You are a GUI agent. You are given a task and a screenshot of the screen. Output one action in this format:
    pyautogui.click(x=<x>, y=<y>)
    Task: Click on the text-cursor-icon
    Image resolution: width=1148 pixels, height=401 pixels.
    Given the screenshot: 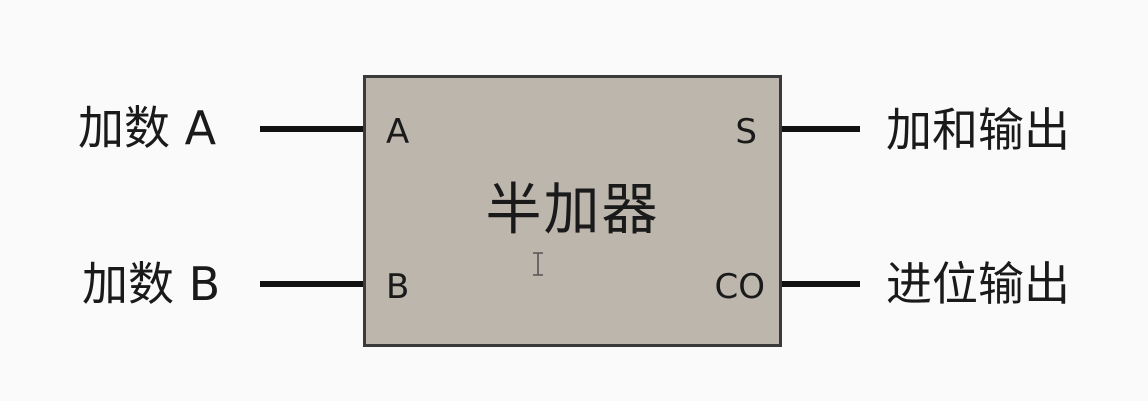 What is the action you would take?
    pyautogui.click(x=538, y=264)
    